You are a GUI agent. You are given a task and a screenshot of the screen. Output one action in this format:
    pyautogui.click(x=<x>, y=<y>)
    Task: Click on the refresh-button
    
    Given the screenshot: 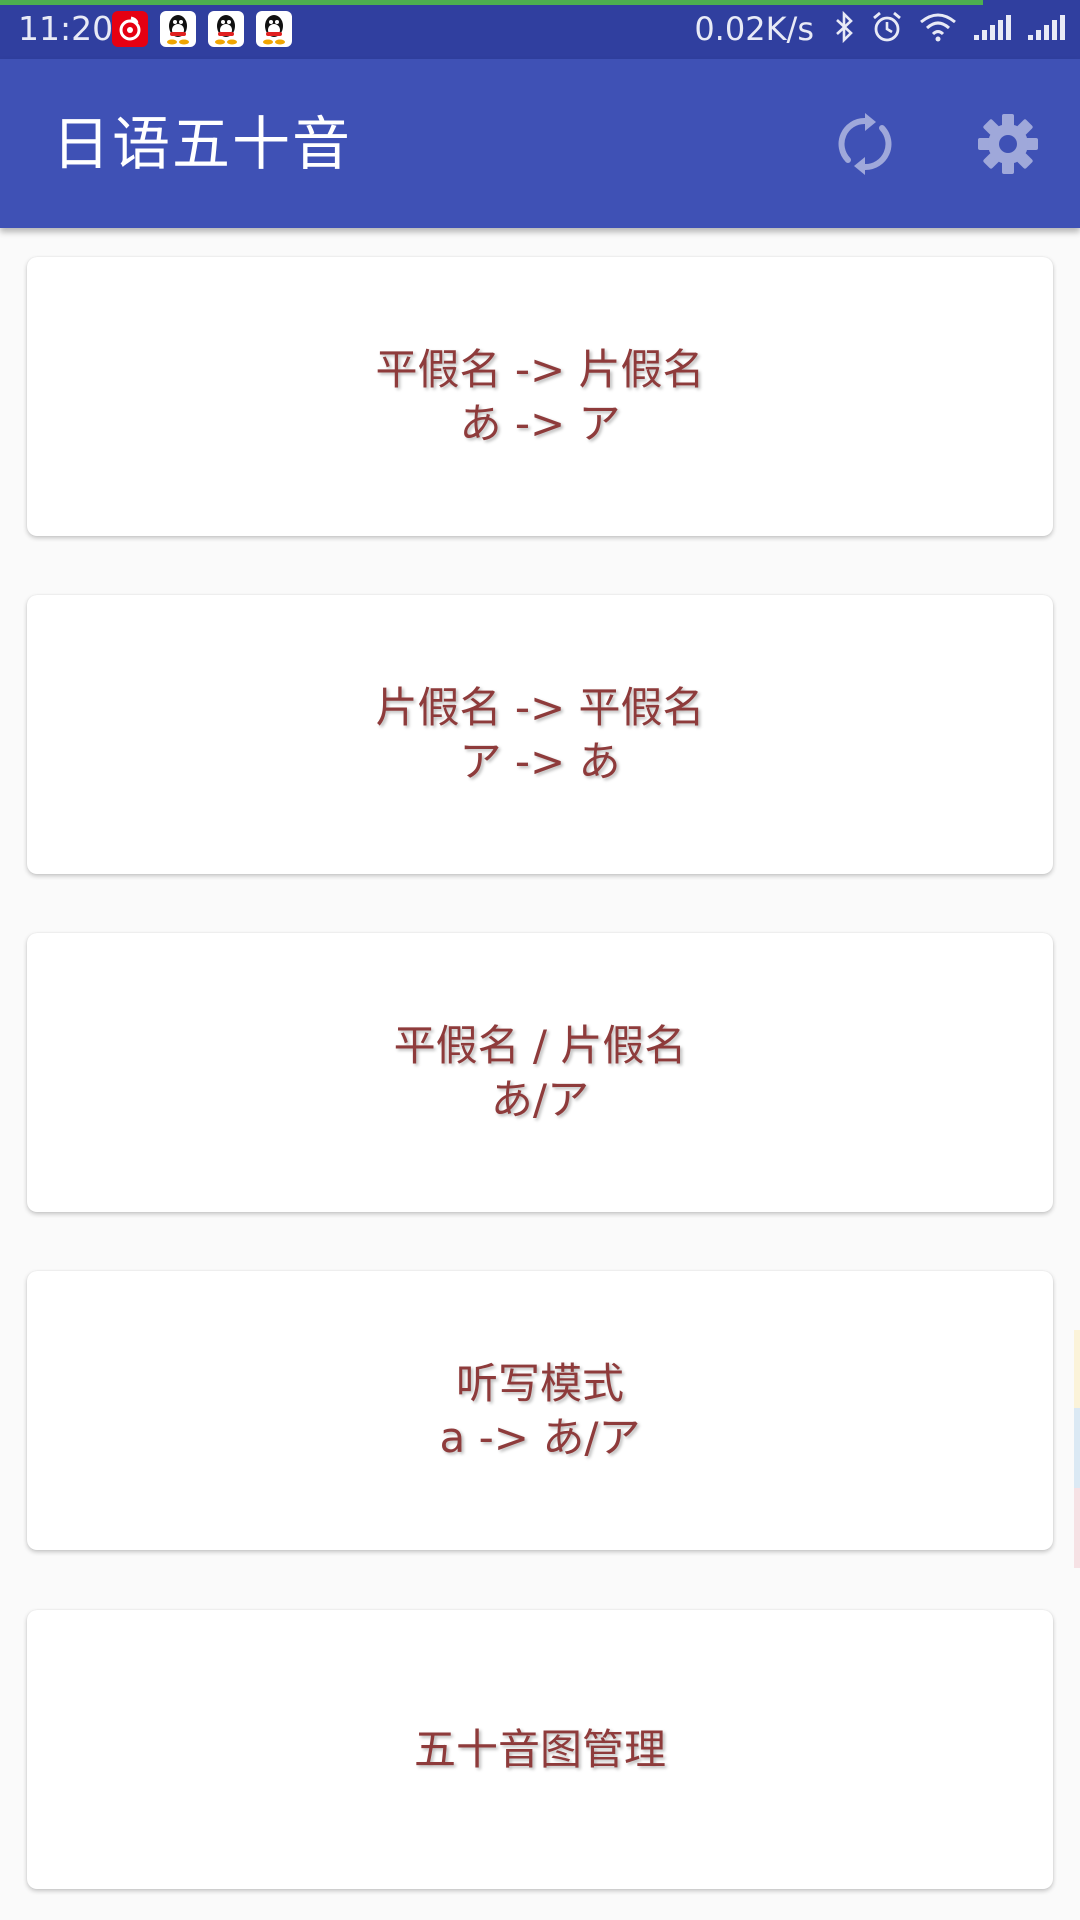 What is the action you would take?
    pyautogui.click(x=865, y=144)
    